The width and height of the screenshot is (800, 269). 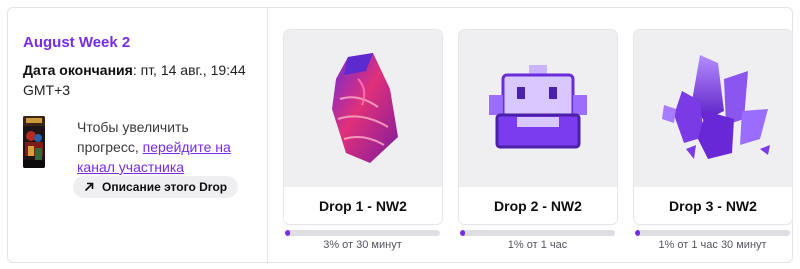 I want to click on drop-card-1: Drop 1 - NW2, so click(x=363, y=127).